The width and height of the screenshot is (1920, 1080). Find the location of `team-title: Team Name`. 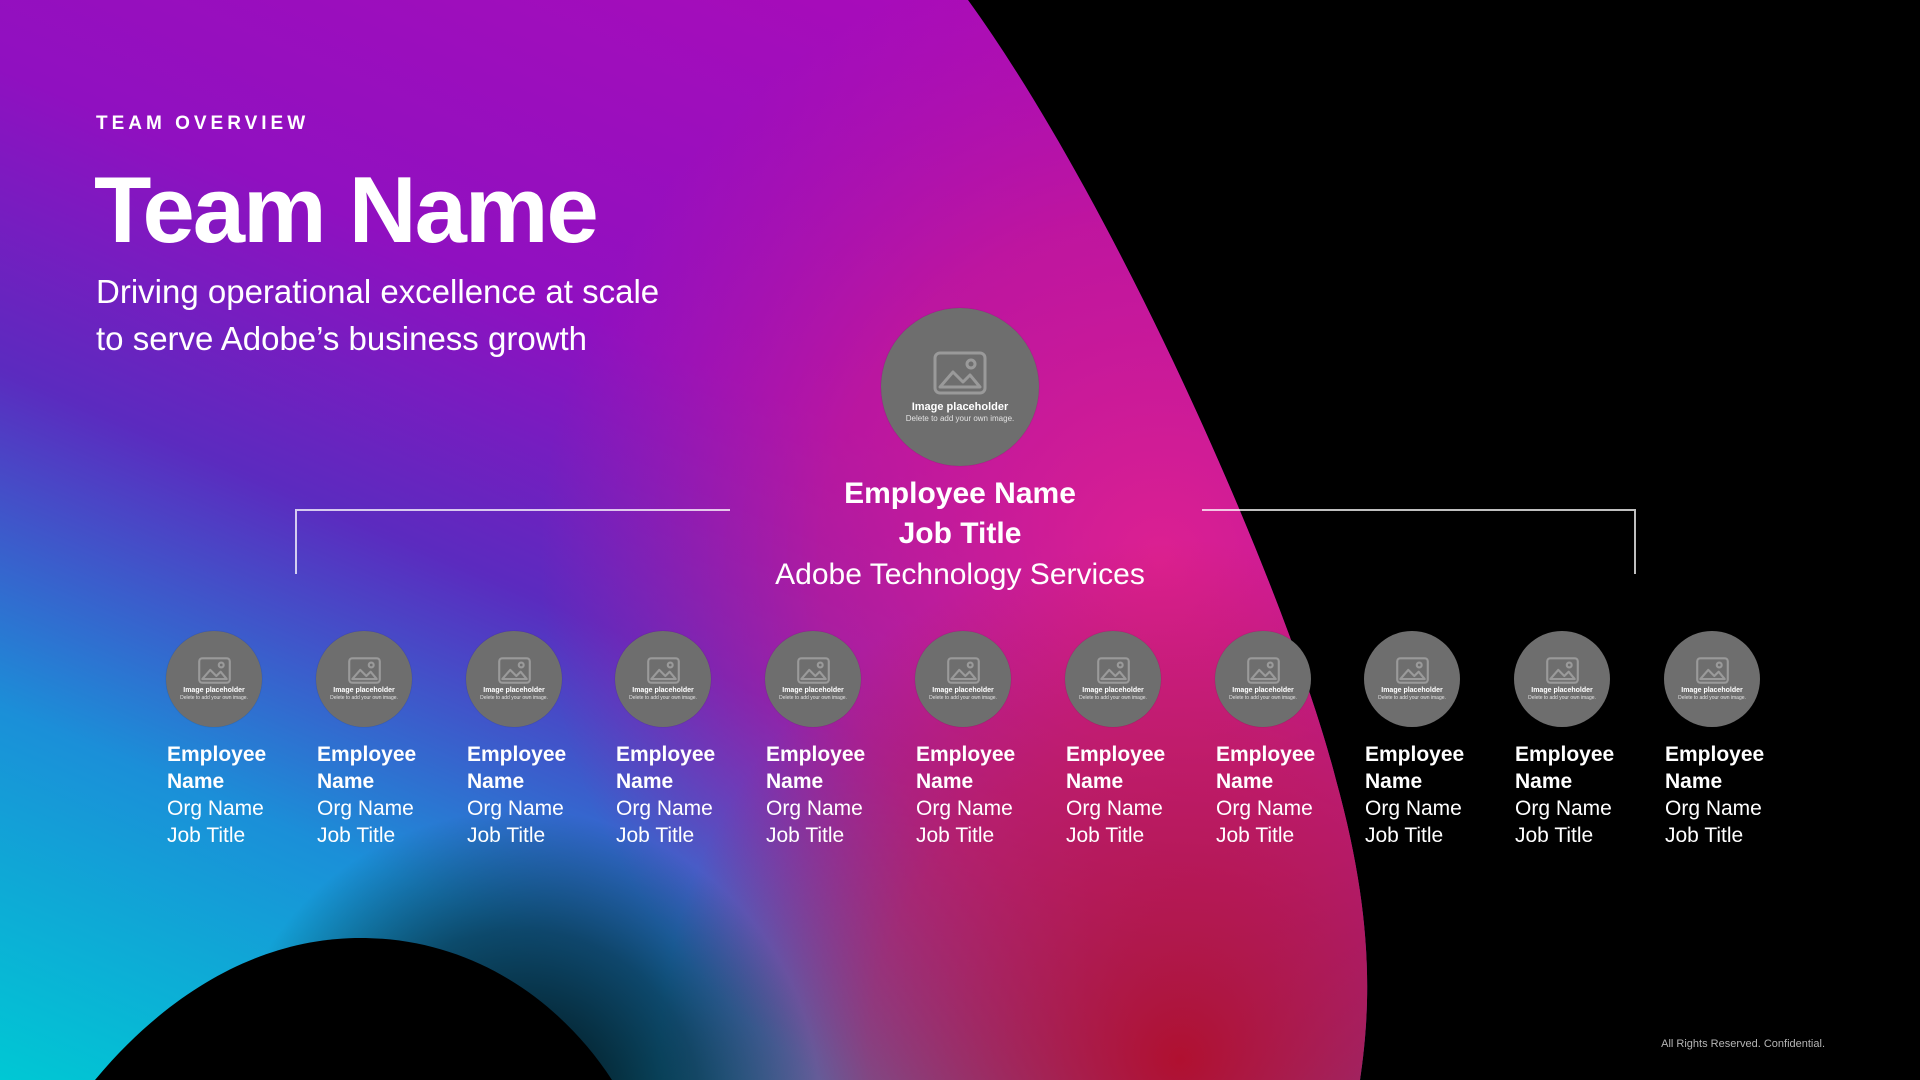

team-title: Team Name is located at coordinates (346, 210).